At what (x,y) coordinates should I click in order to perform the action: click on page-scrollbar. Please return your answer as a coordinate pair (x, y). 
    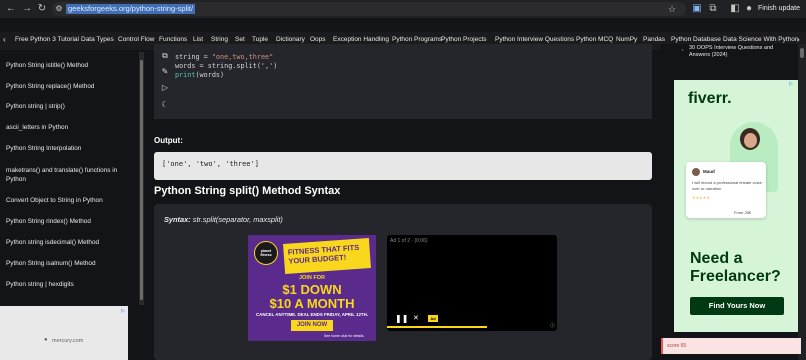
    Looking at the image, I should click on (802, 202).